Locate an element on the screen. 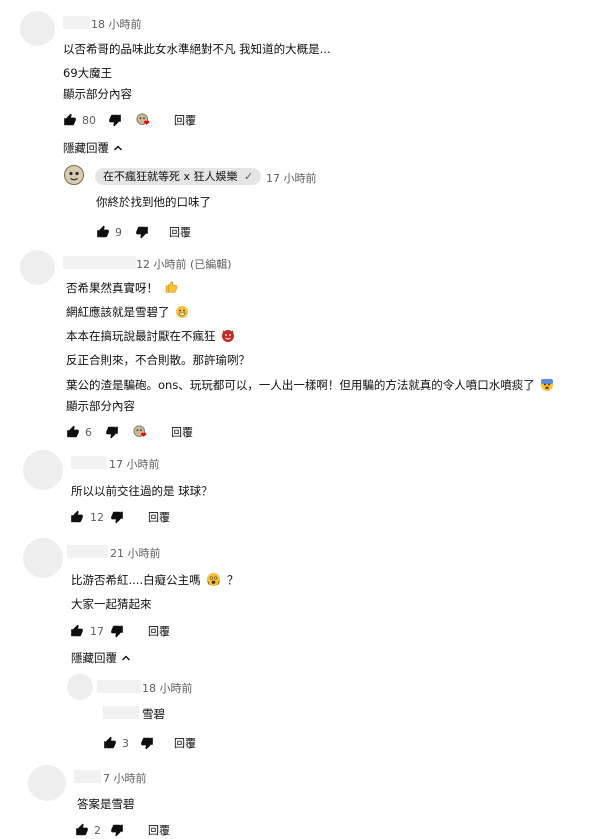  comment-text: 所以以前交往過的是 球球？ is located at coordinates (142, 491).